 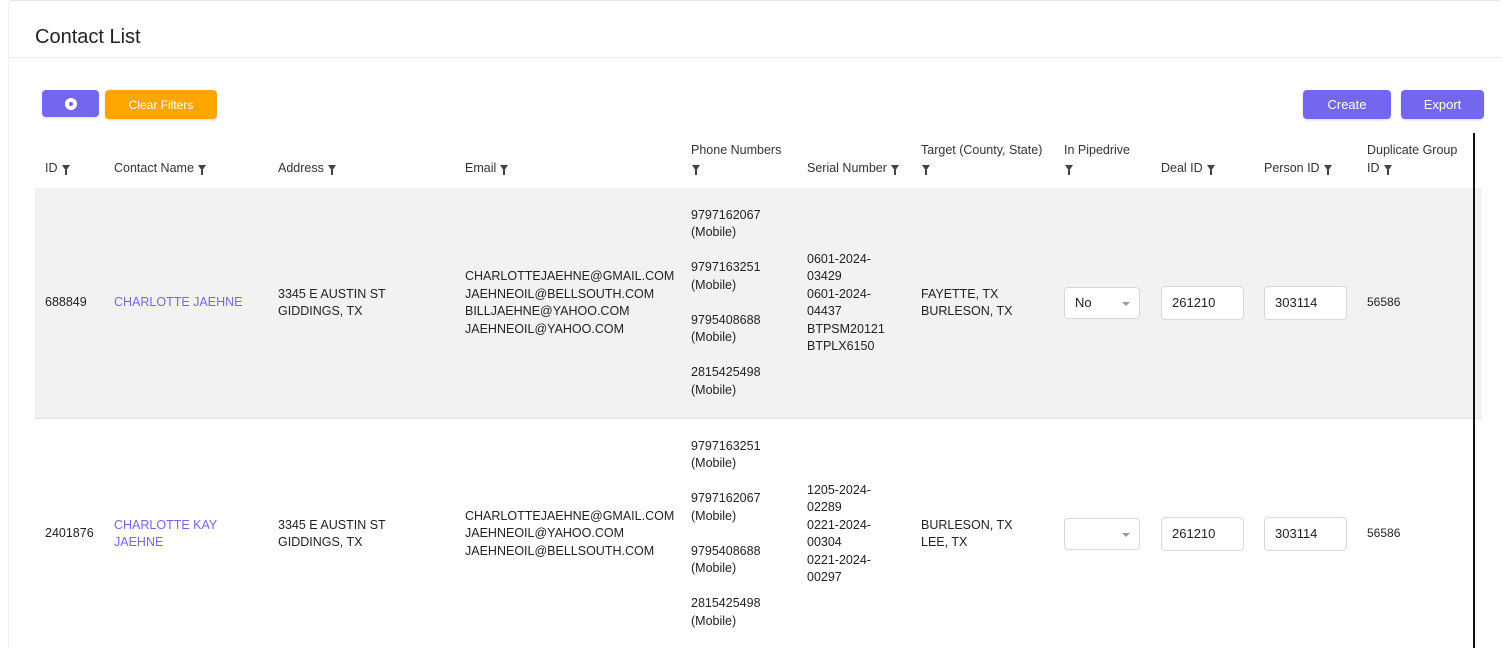 What do you see at coordinates (1442, 104) in the screenshot?
I see `export-button: Export` at bounding box center [1442, 104].